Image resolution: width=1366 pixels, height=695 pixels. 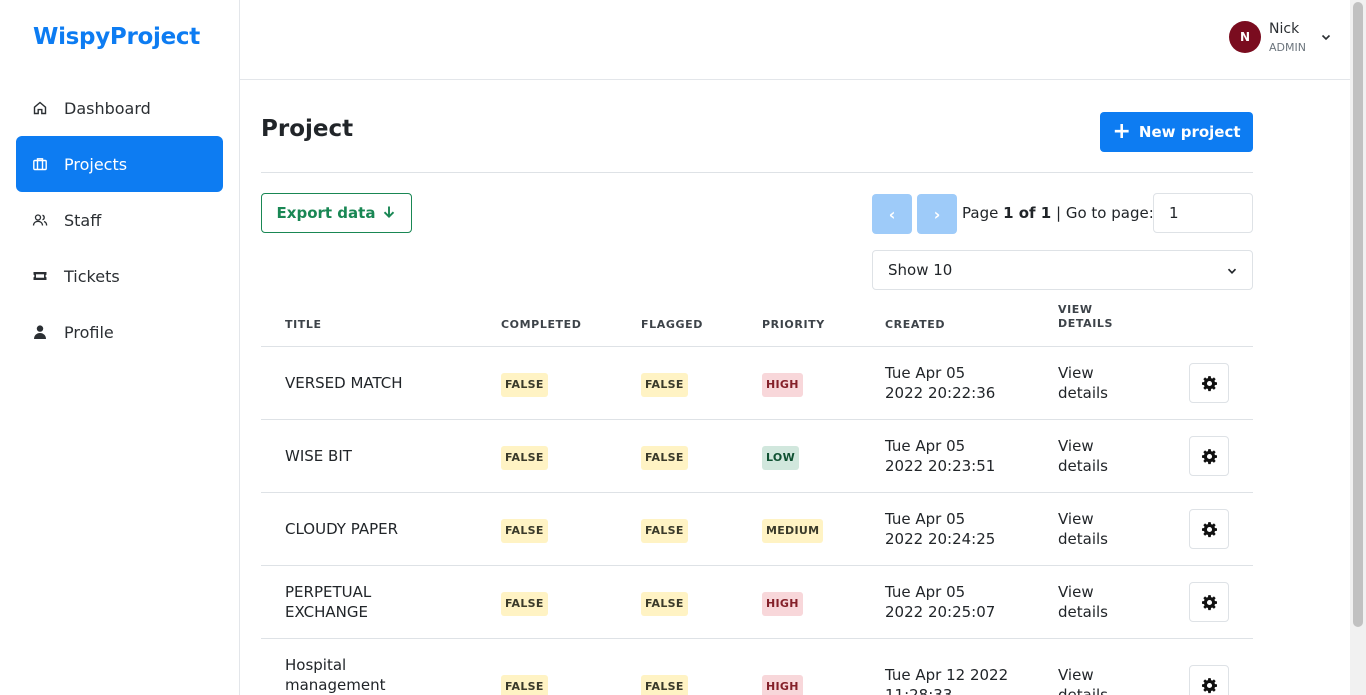 I want to click on page-indicator: Page 1 of 1 | Go to page:, so click(x=1058, y=213).